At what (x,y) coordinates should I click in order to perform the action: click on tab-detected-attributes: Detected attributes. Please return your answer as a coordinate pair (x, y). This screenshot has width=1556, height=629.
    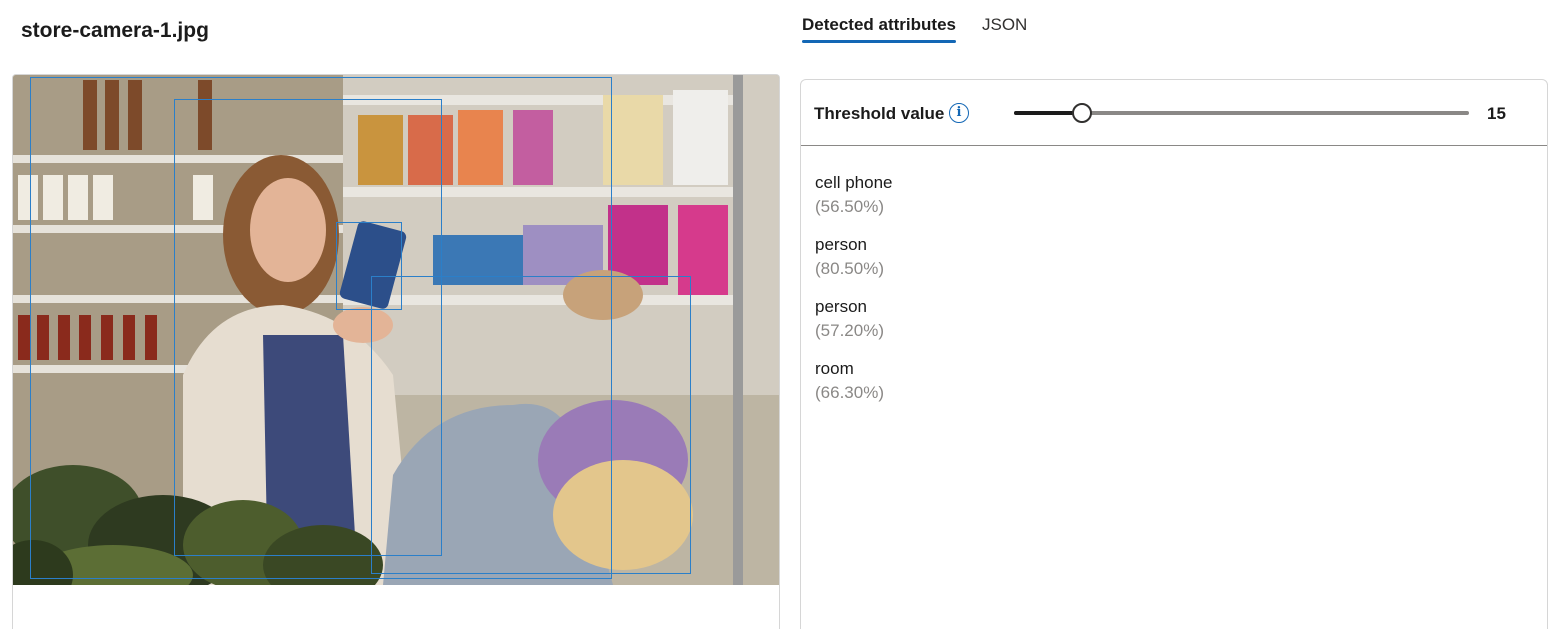
    Looking at the image, I should click on (879, 23).